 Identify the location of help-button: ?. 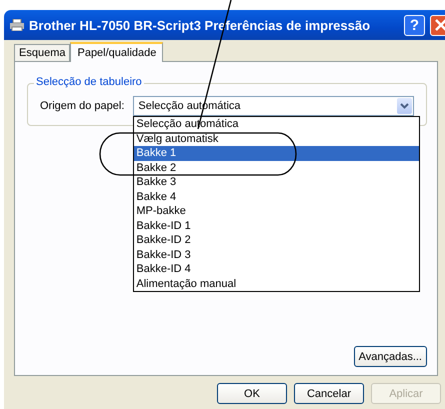
(414, 25).